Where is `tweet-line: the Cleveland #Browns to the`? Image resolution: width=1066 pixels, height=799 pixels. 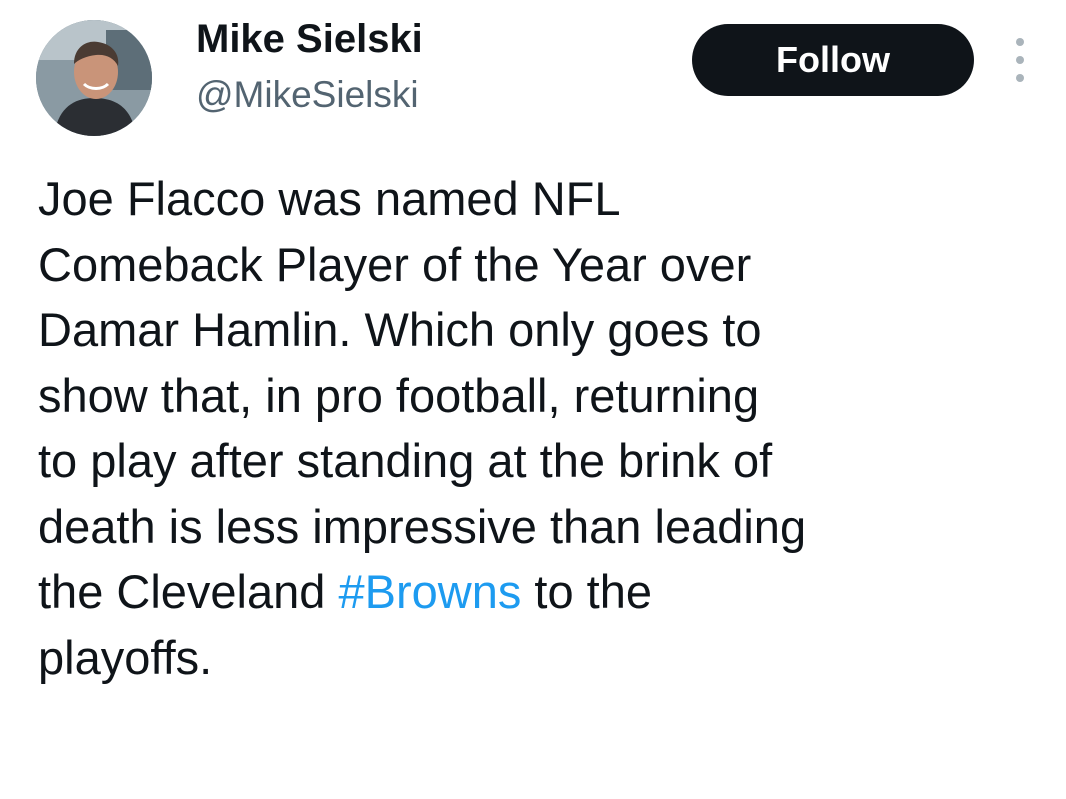
tweet-line: the Cleveland #Browns to the is located at coordinates (543, 592).